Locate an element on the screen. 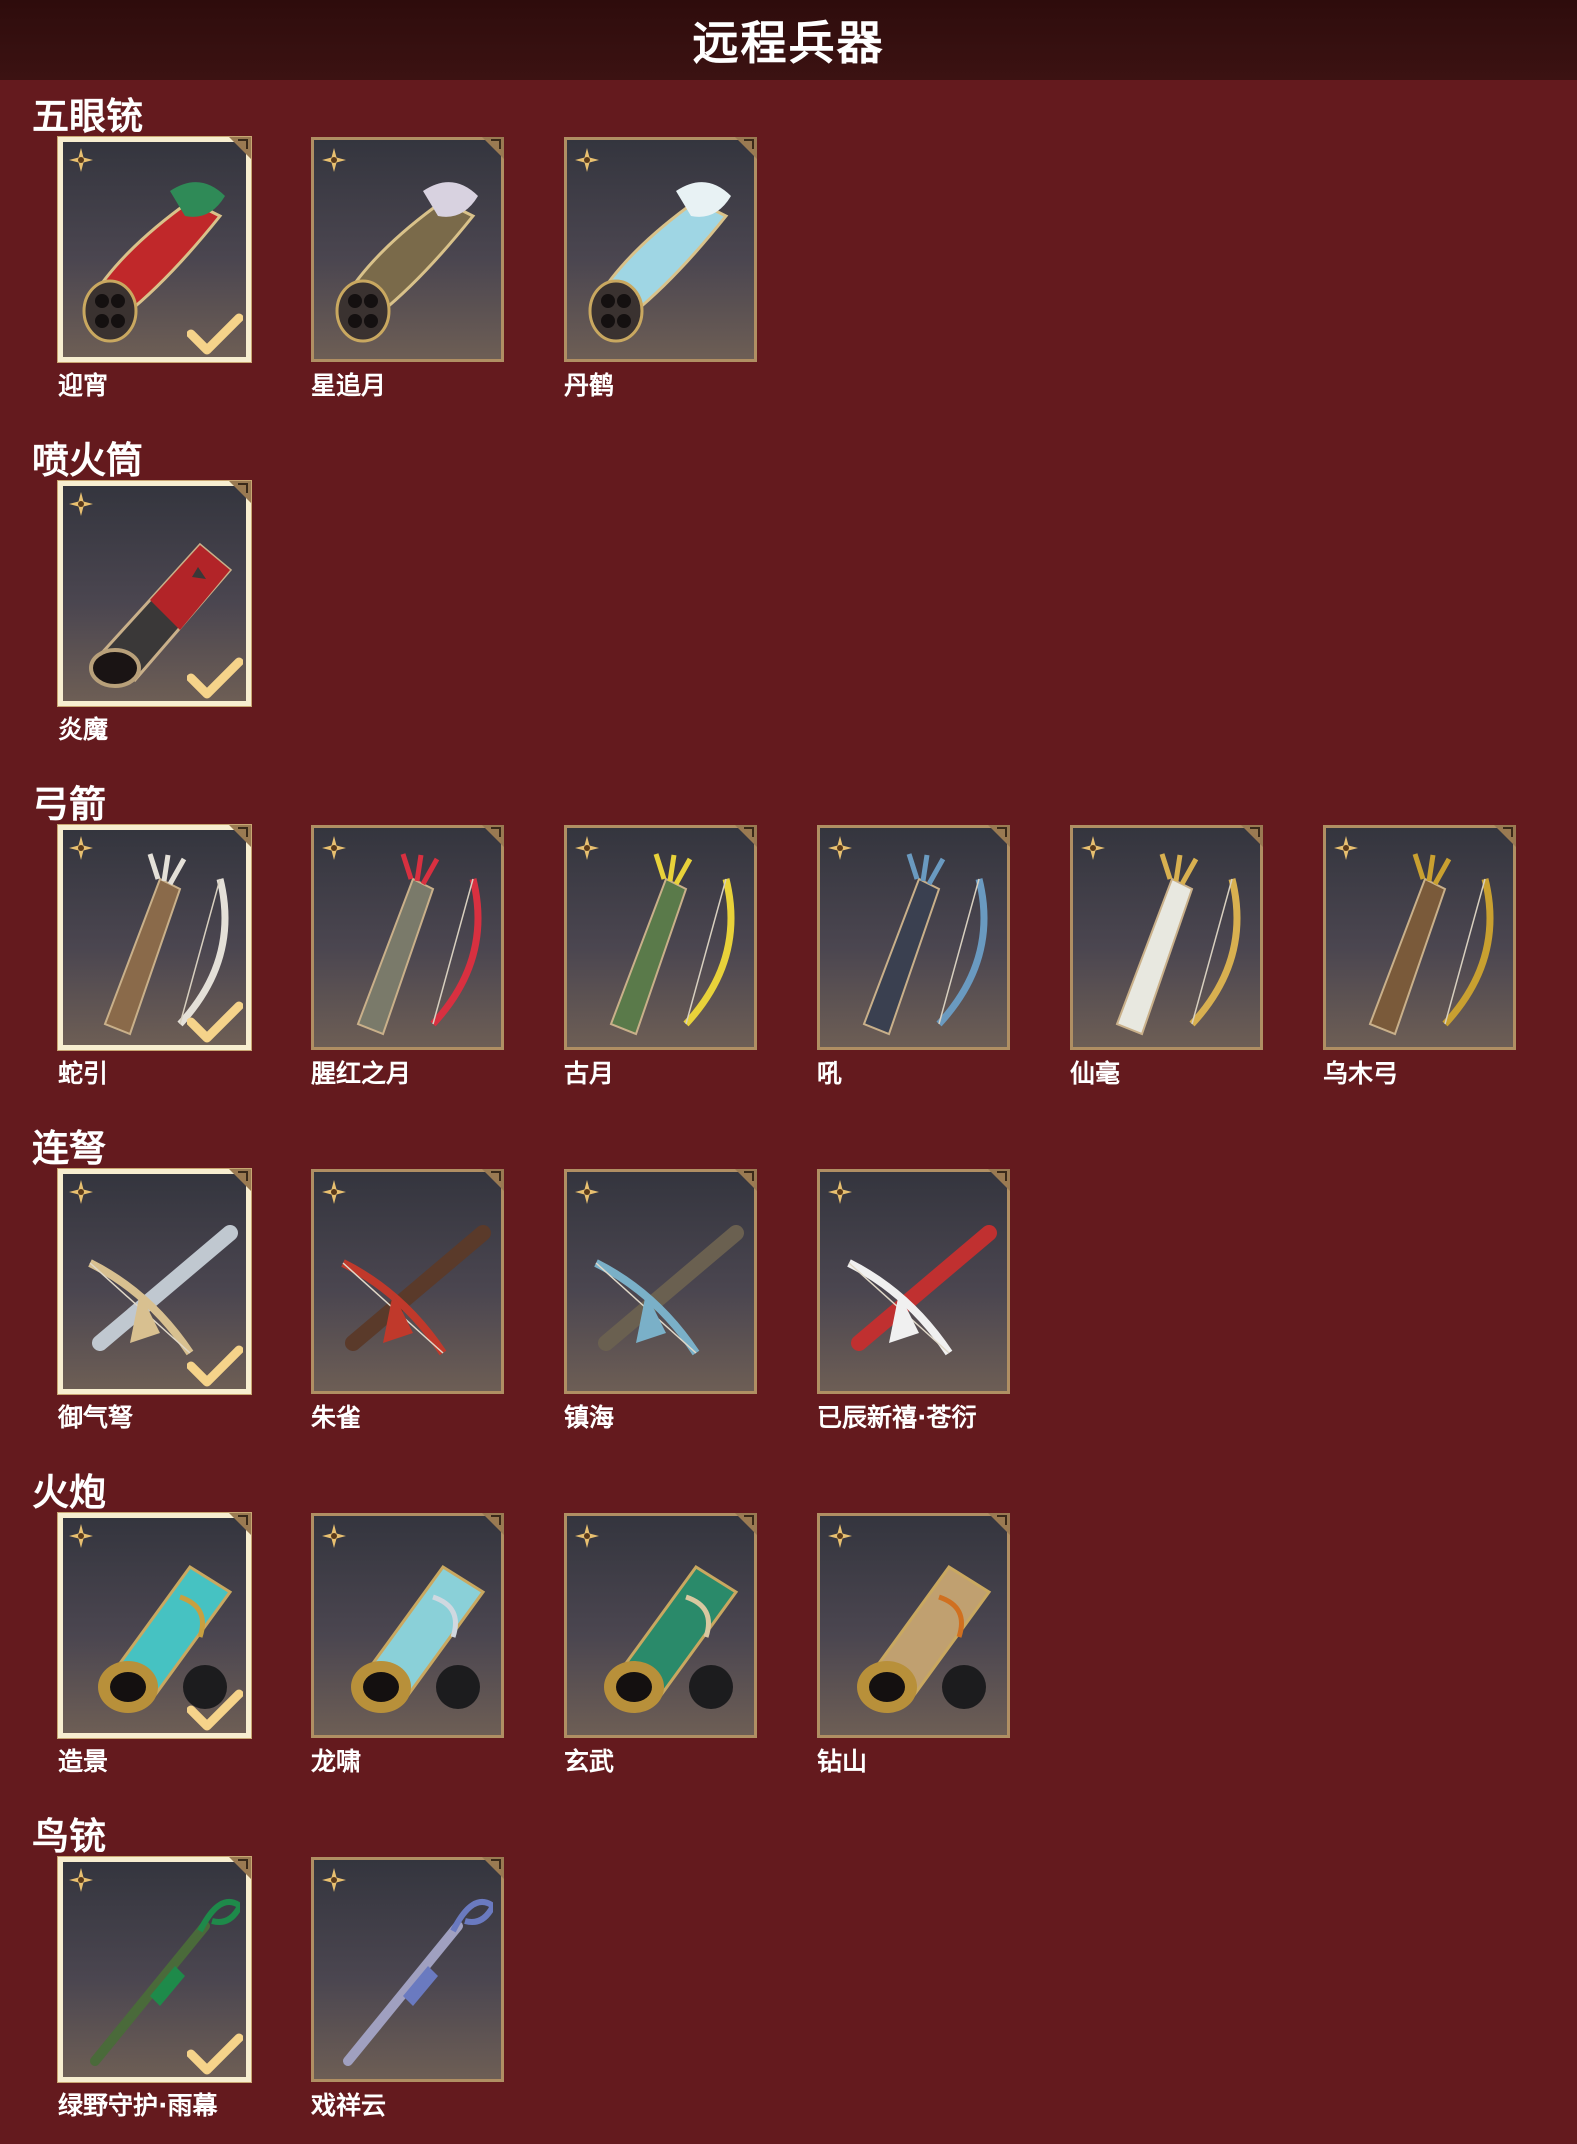 This screenshot has width=1577, height=2144. weapon-card-wumugong: 乌木弓 is located at coordinates (1419, 956).